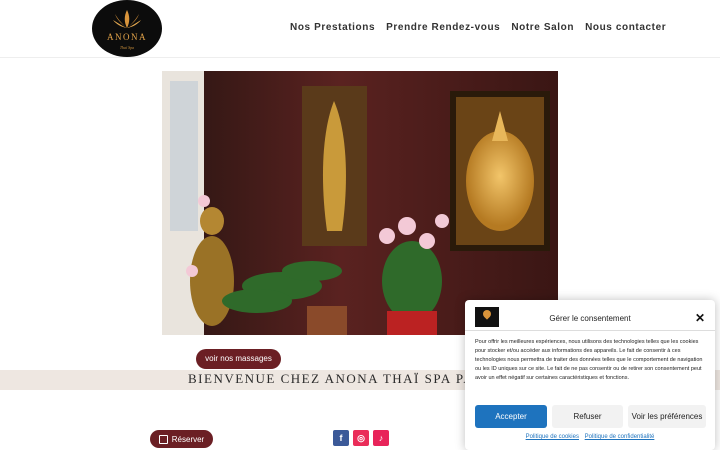 The width and height of the screenshot is (720, 450). Describe the element at coordinates (381, 438) in the screenshot. I see `tiktok-icon: ♪` at that location.